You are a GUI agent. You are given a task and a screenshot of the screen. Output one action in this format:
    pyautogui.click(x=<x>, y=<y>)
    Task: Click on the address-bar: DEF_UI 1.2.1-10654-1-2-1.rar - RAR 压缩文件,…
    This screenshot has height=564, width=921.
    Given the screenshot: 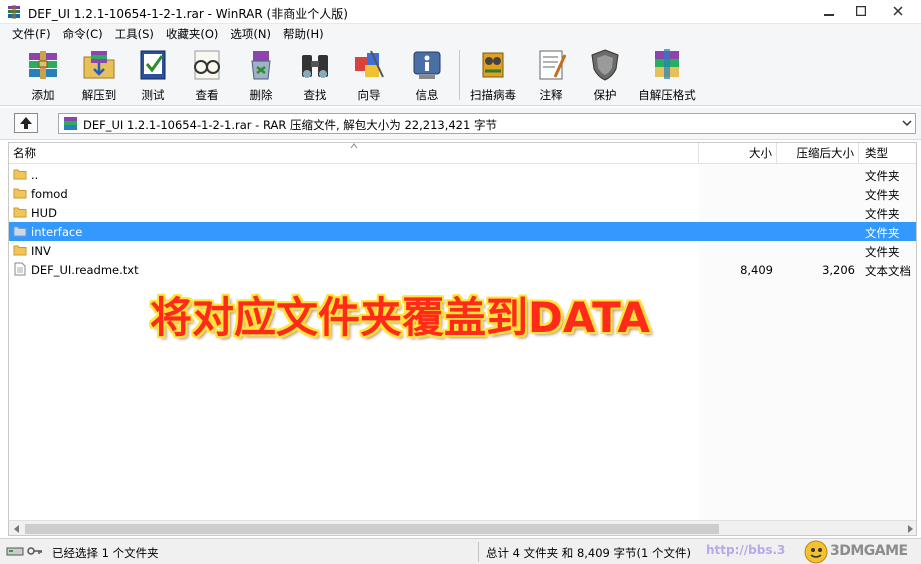 What is the action you would take?
    pyautogui.click(x=460, y=124)
    